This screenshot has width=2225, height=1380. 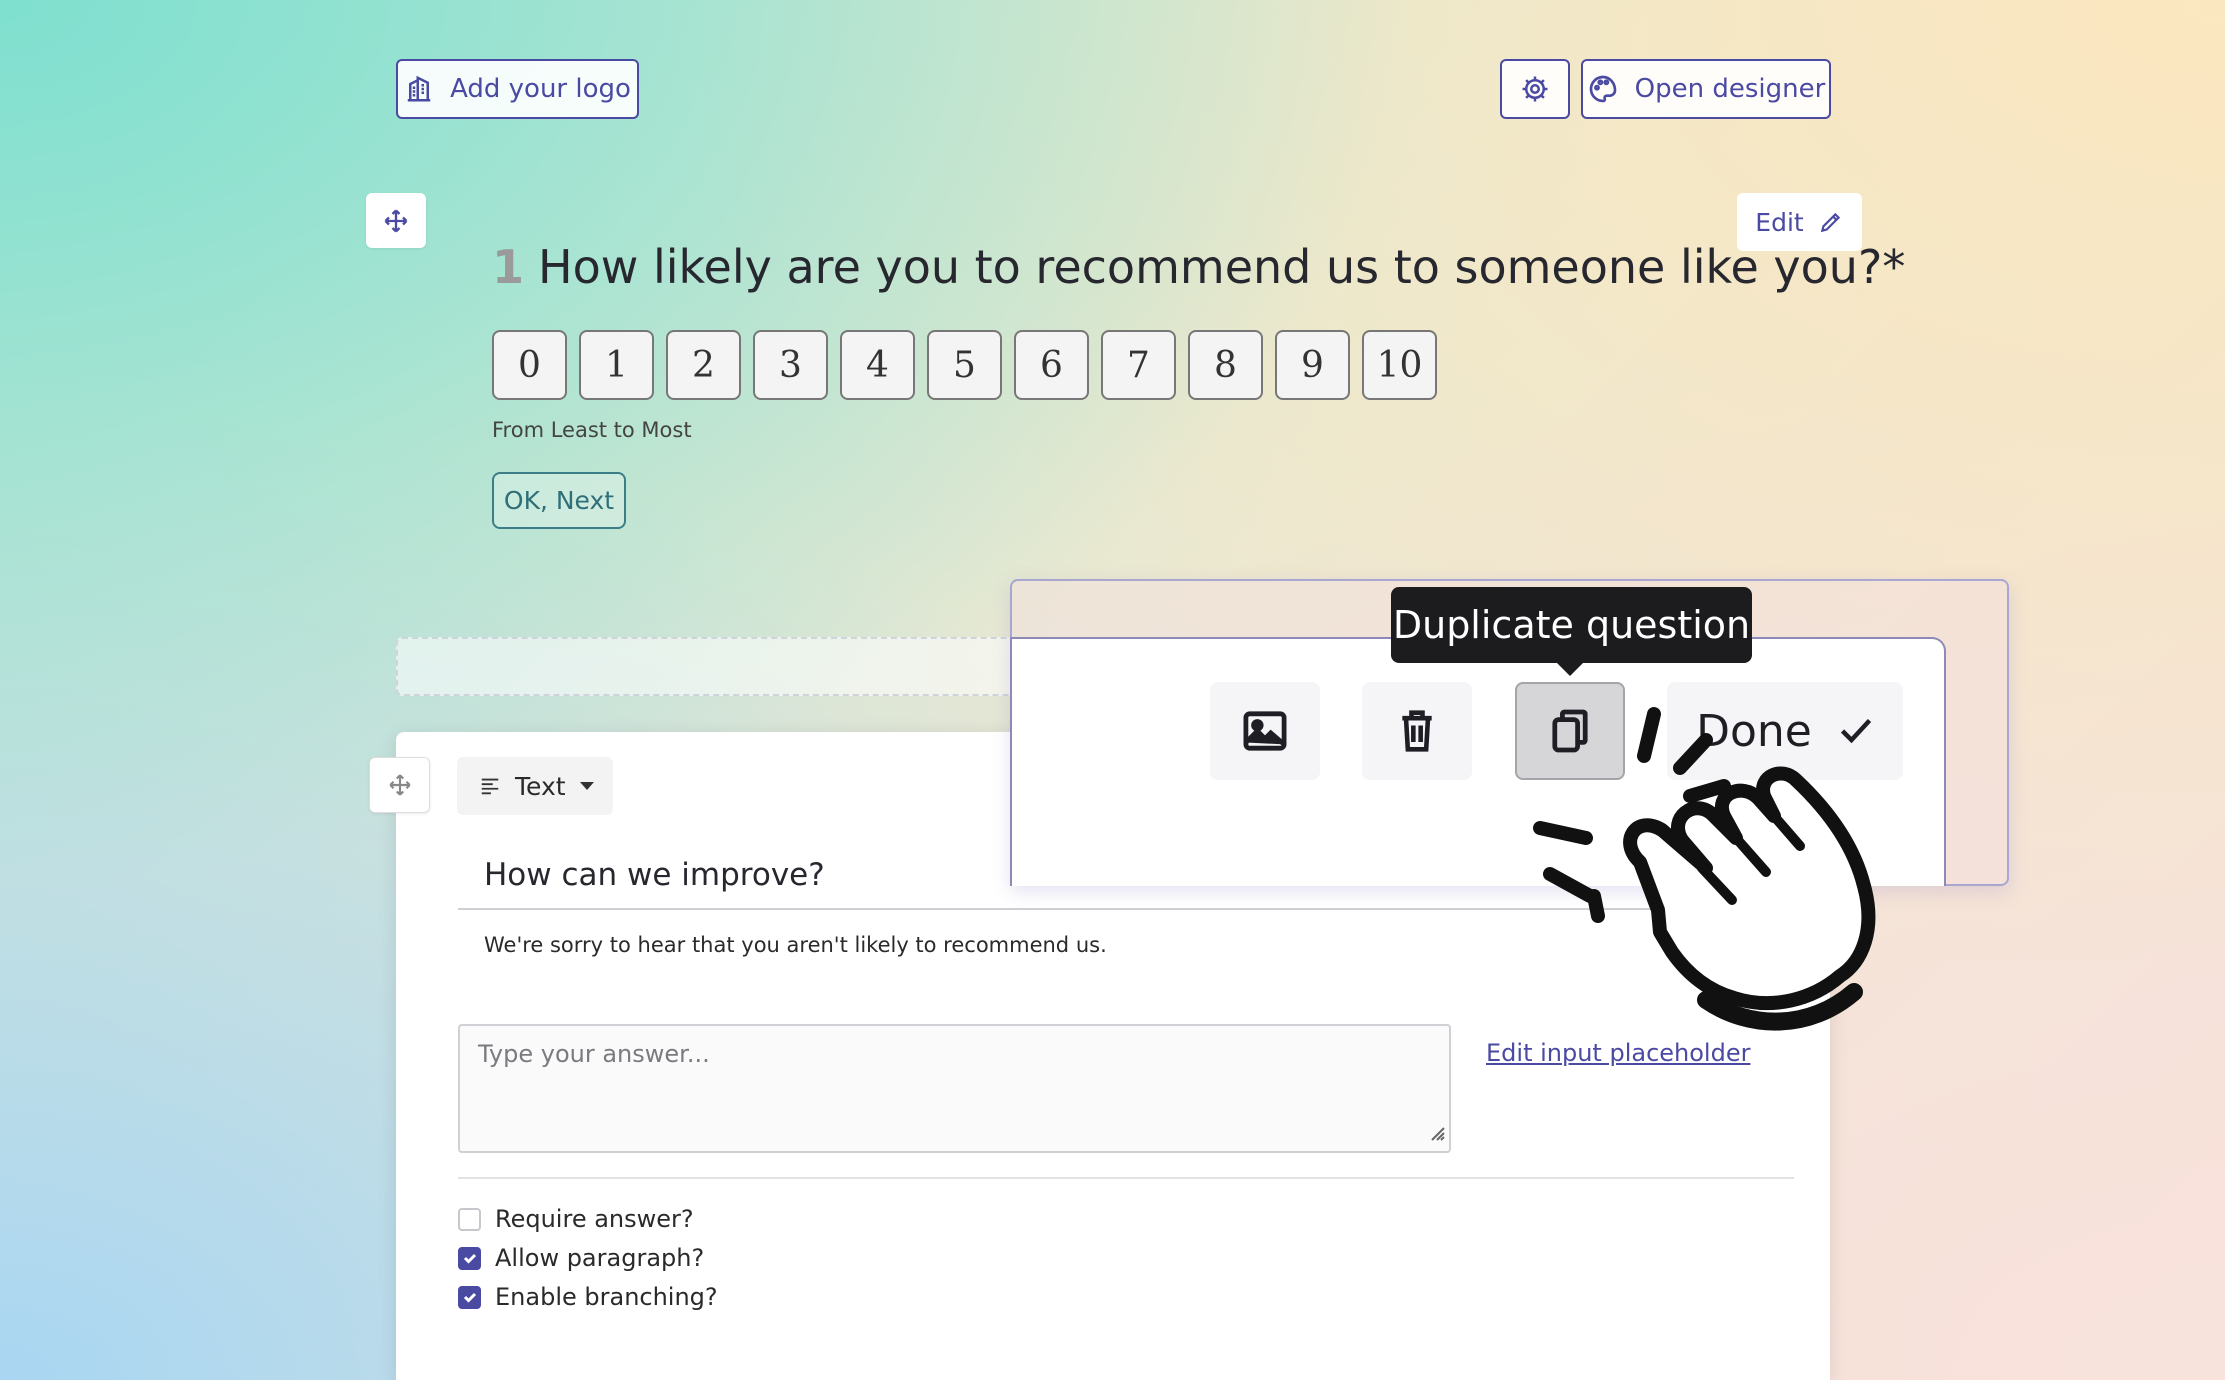 What do you see at coordinates (1704, 869) in the screenshot?
I see `pointer-hand-icon` at bounding box center [1704, 869].